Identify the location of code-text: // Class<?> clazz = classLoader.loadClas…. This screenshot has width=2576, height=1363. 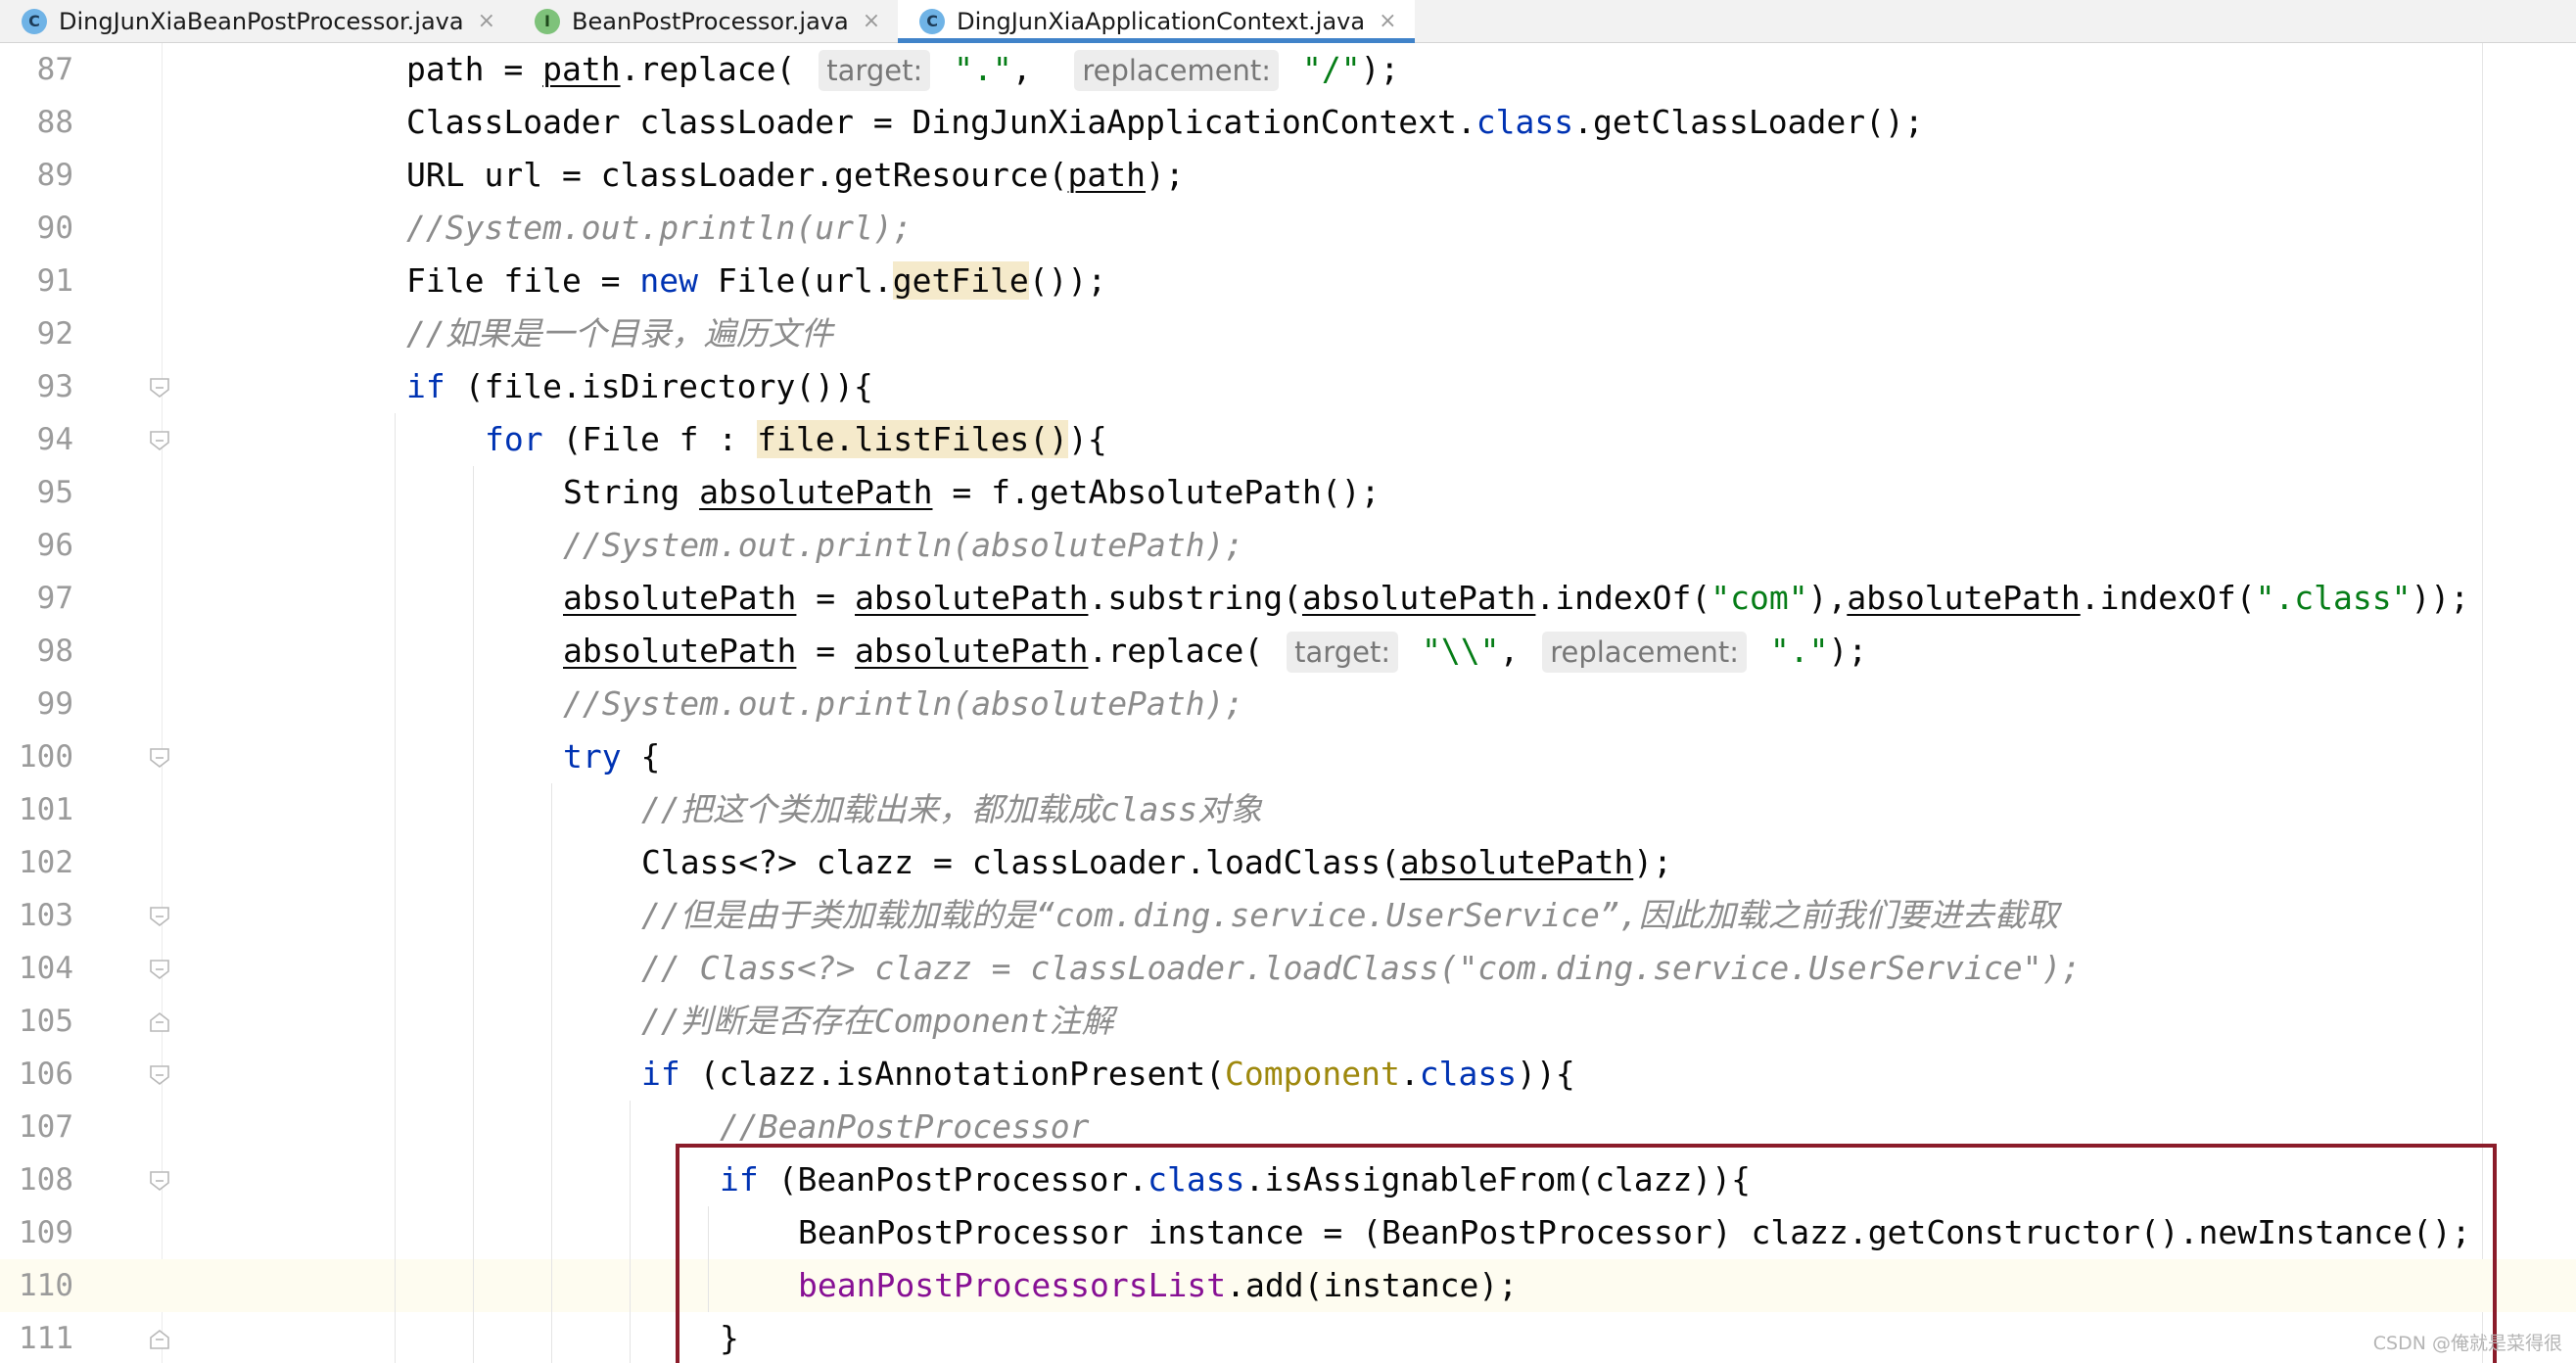
(1361, 968).